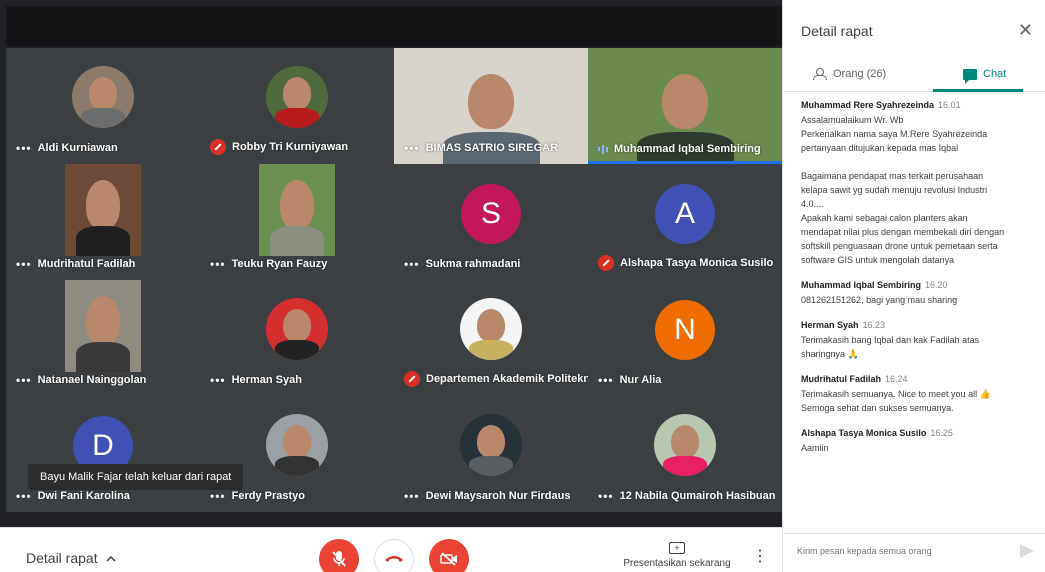  Describe the element at coordinates (936, 285) in the screenshot. I see `chat-timestamp: 16.20` at that location.